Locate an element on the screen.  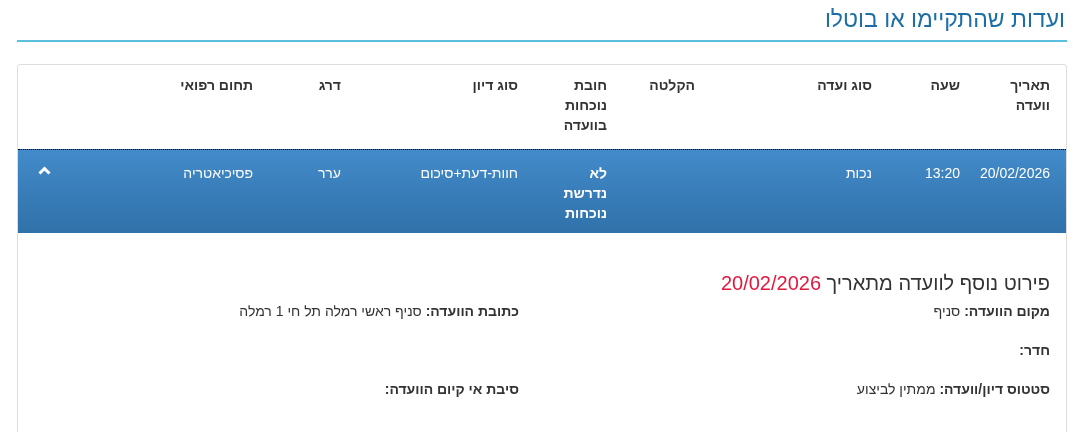
table-cell-text: פסיכיאטריה is located at coordinates (217, 173).